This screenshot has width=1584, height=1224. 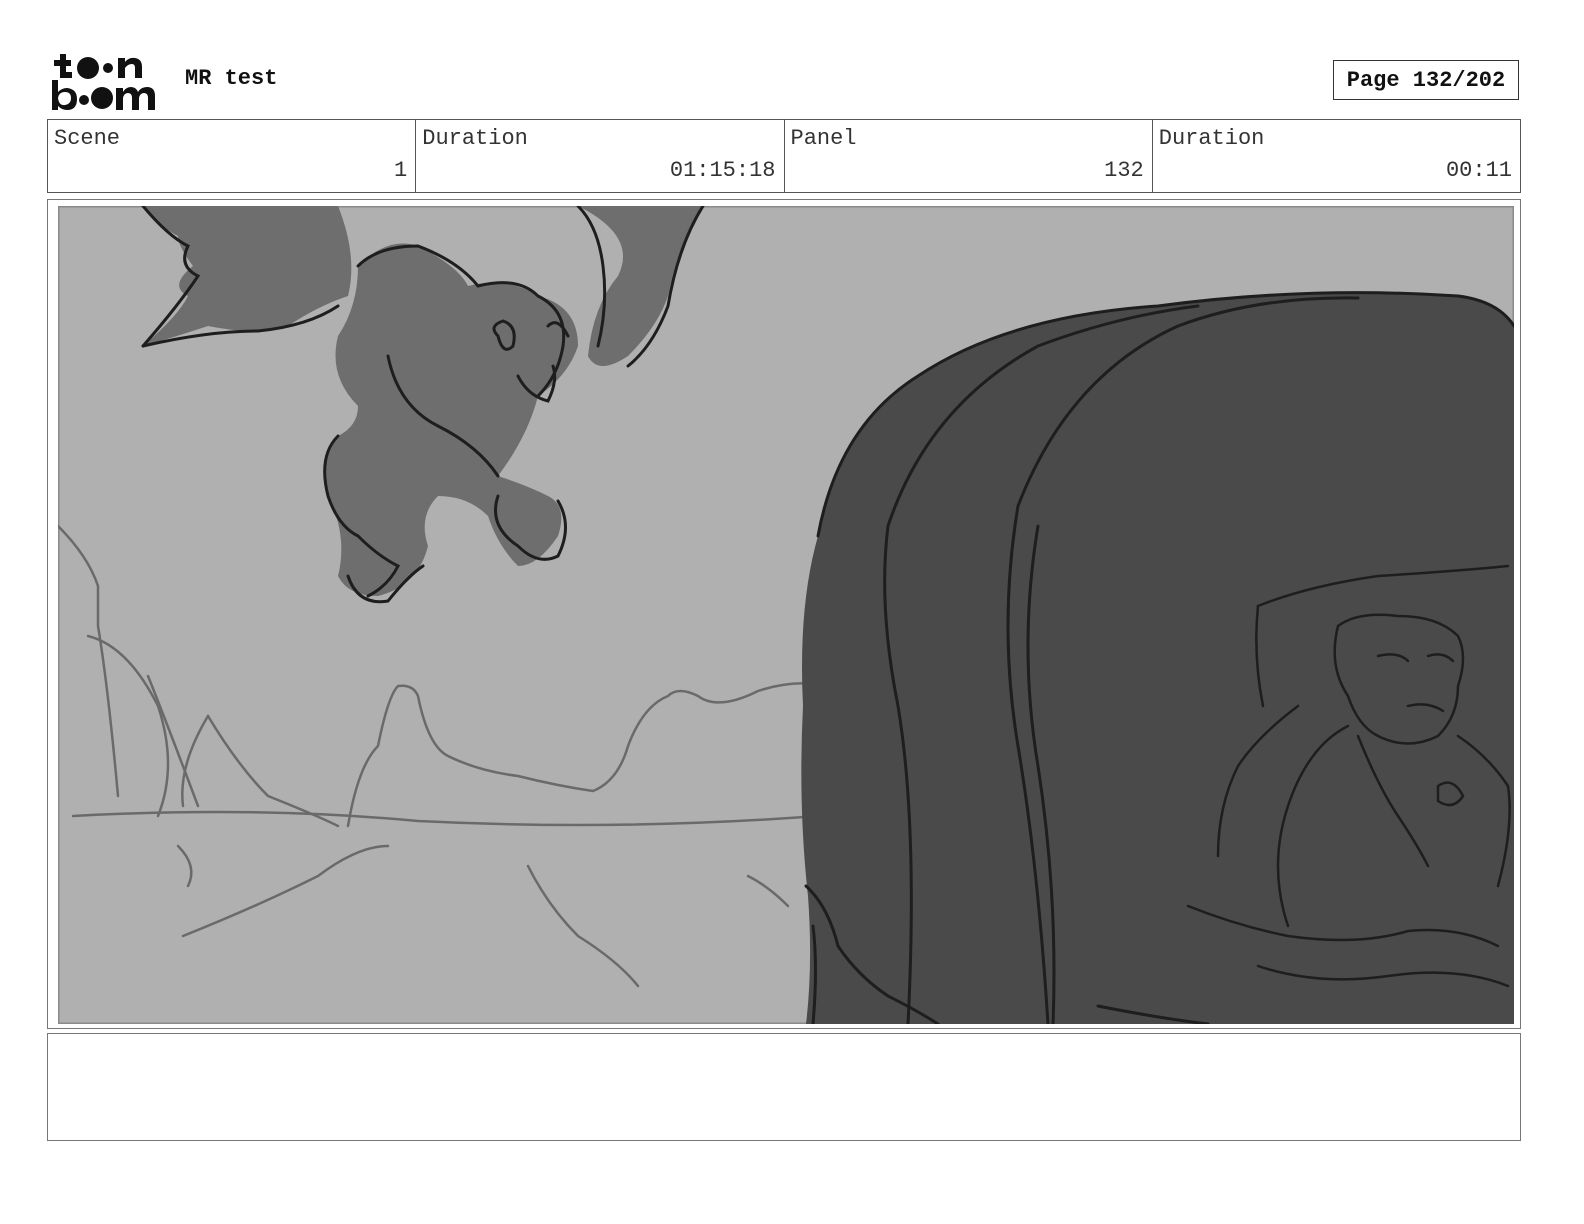 I want to click on panel-notes-box, so click(x=784, y=1087).